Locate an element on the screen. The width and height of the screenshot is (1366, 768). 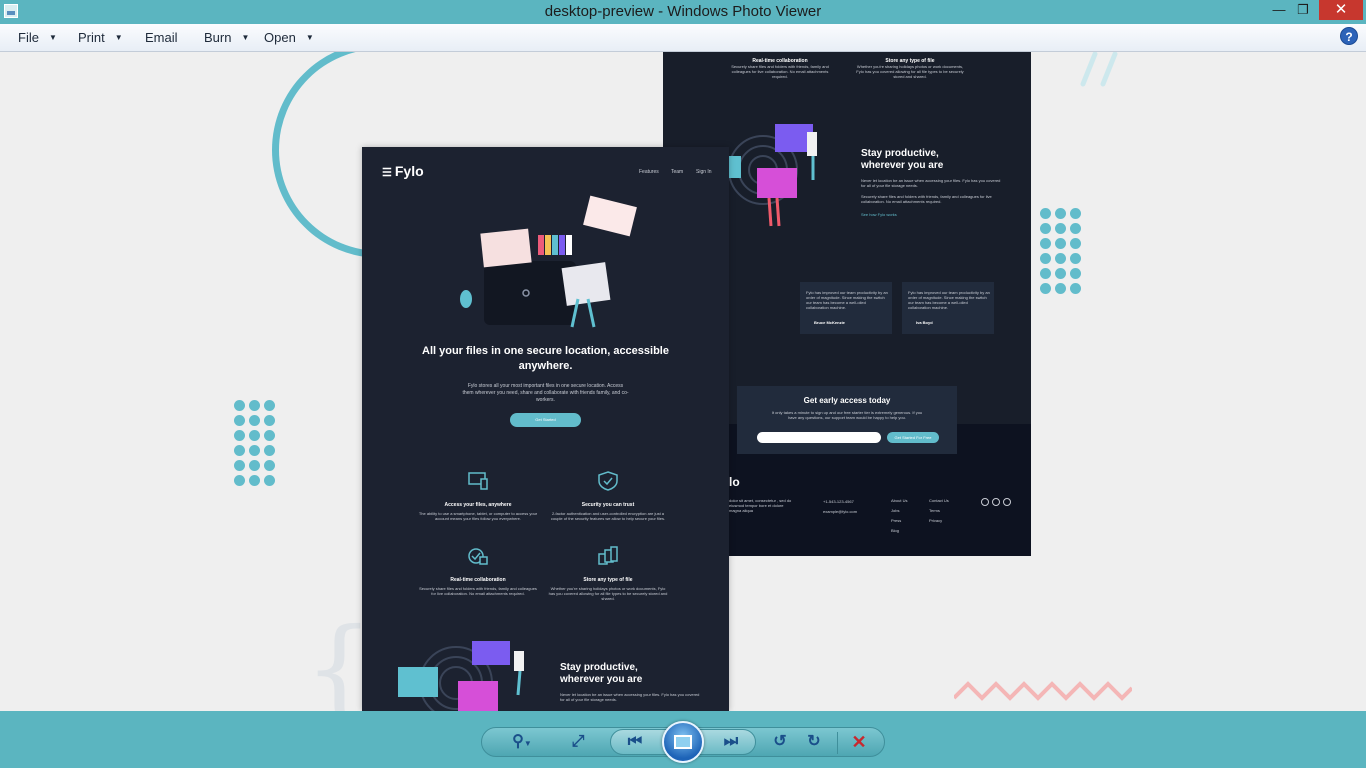
menu-file-label: File is located at coordinates (28, 37).